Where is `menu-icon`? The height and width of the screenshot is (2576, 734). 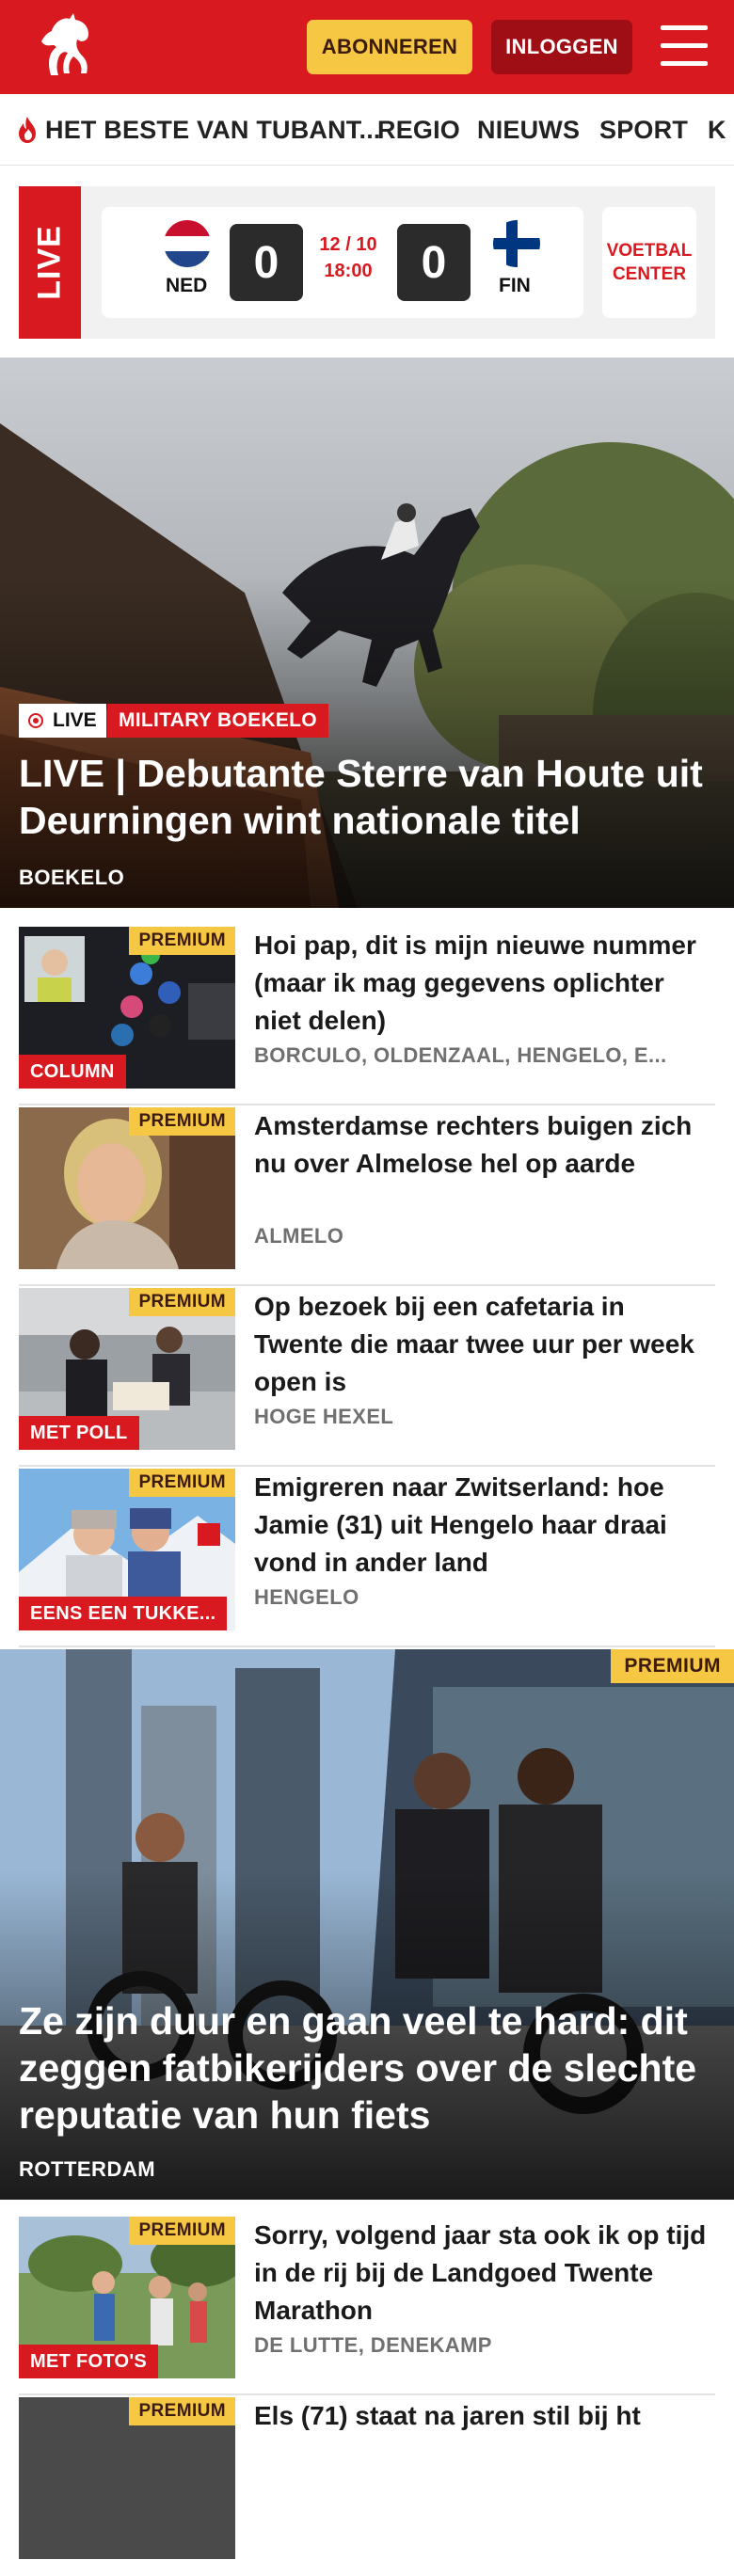
menu-icon is located at coordinates (684, 46).